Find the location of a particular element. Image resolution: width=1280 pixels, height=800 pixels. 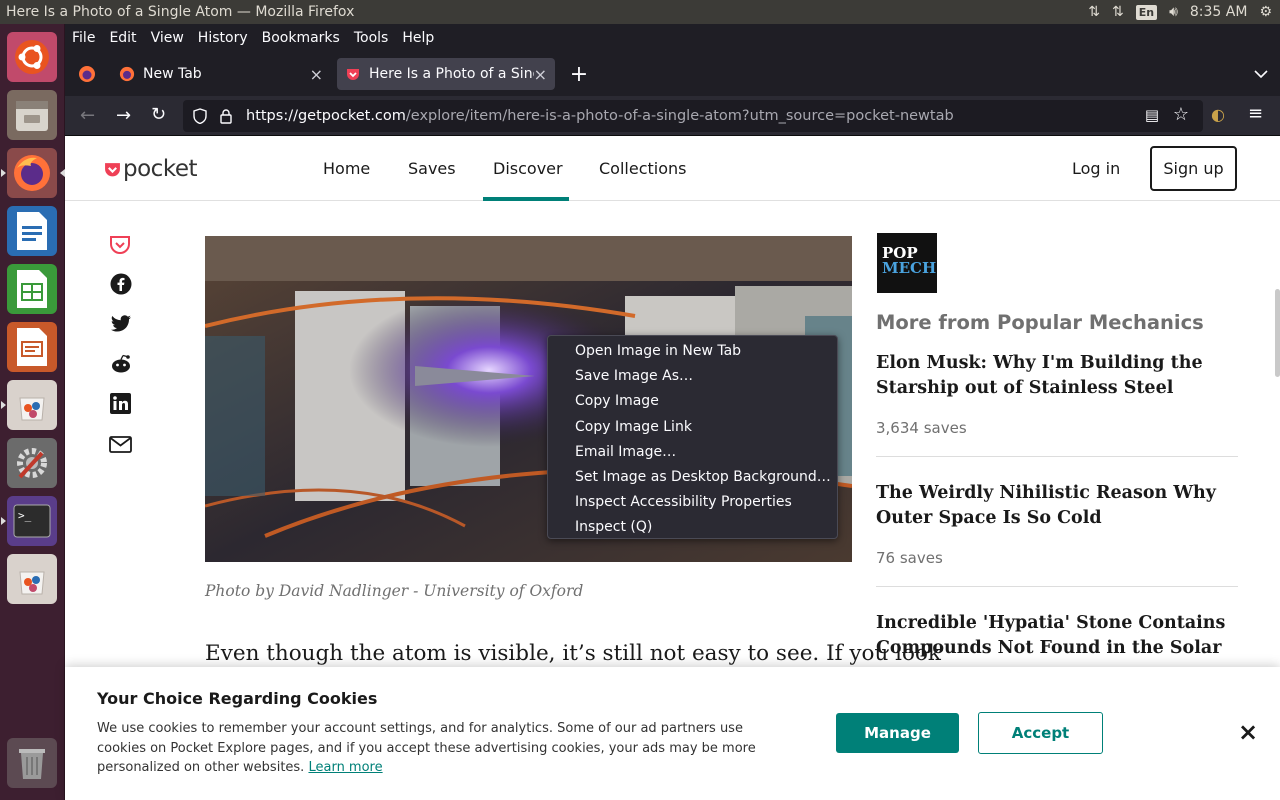

learn-more-link: Learn more is located at coordinates (345, 767).